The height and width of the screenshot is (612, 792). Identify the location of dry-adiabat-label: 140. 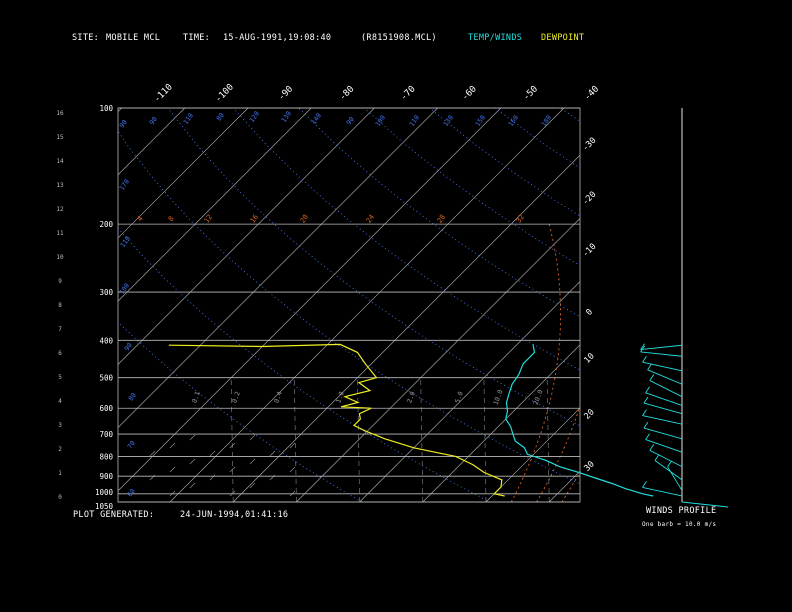
(316, 119).